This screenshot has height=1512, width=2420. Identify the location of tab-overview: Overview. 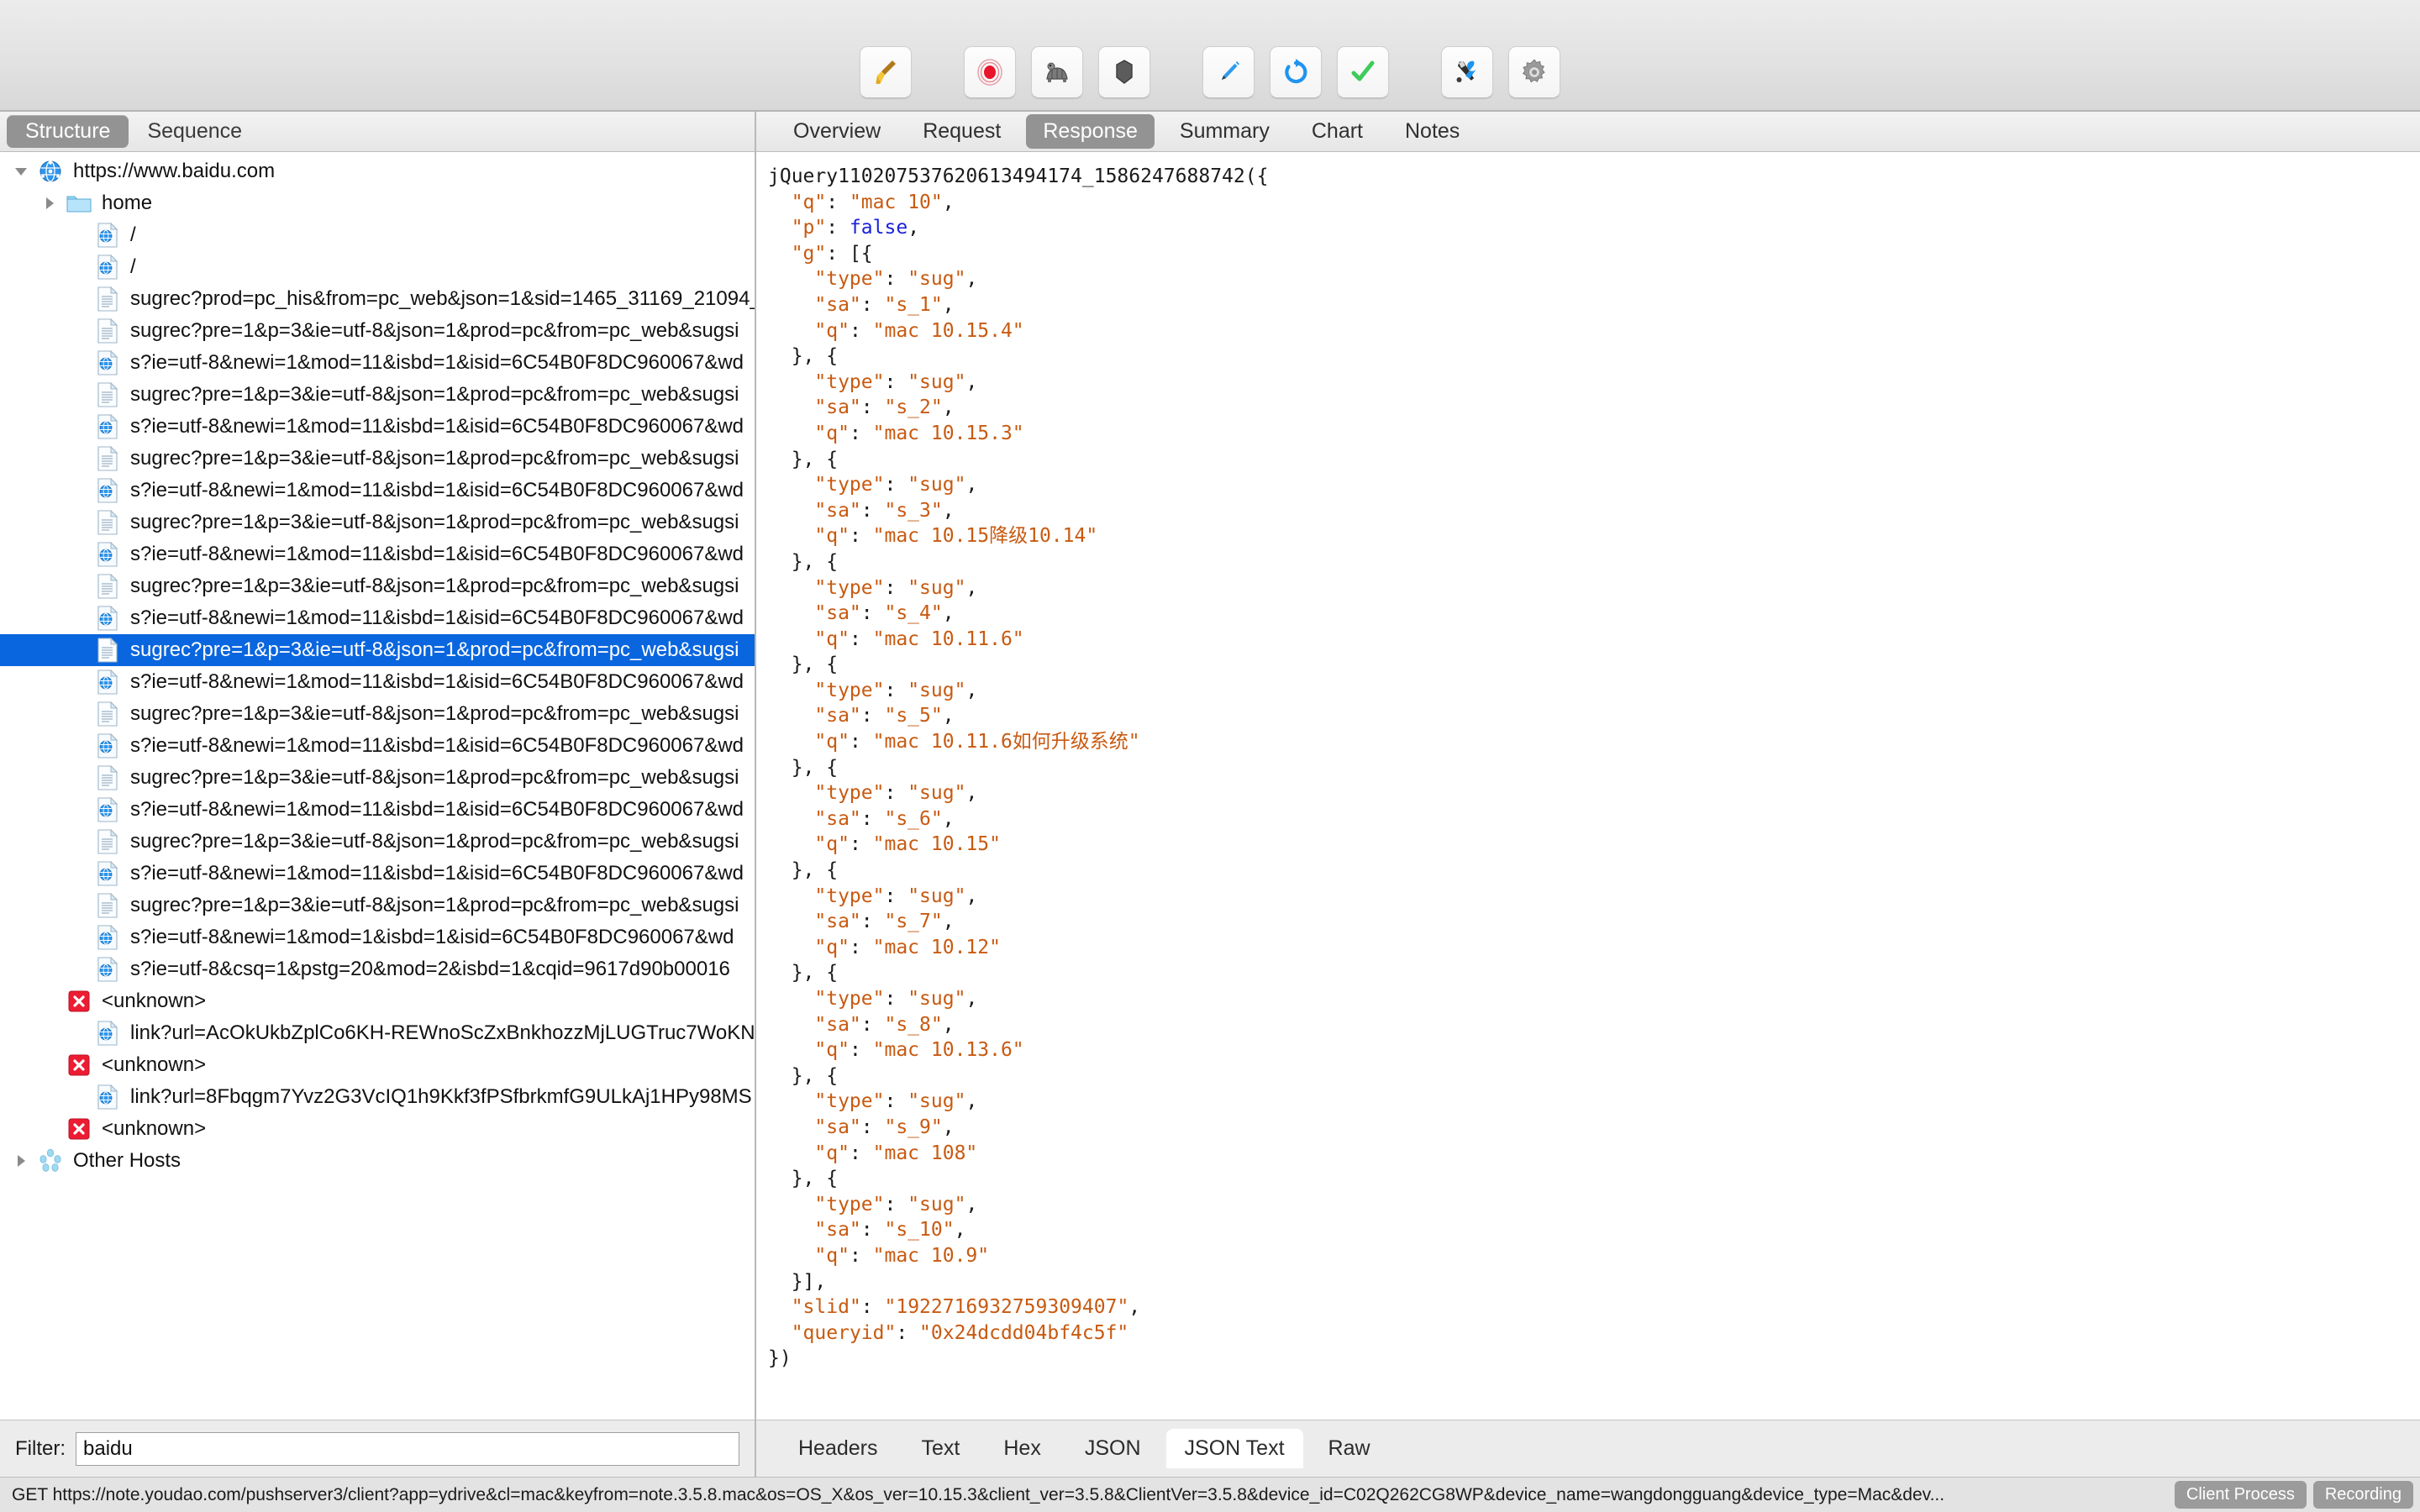
(837, 131).